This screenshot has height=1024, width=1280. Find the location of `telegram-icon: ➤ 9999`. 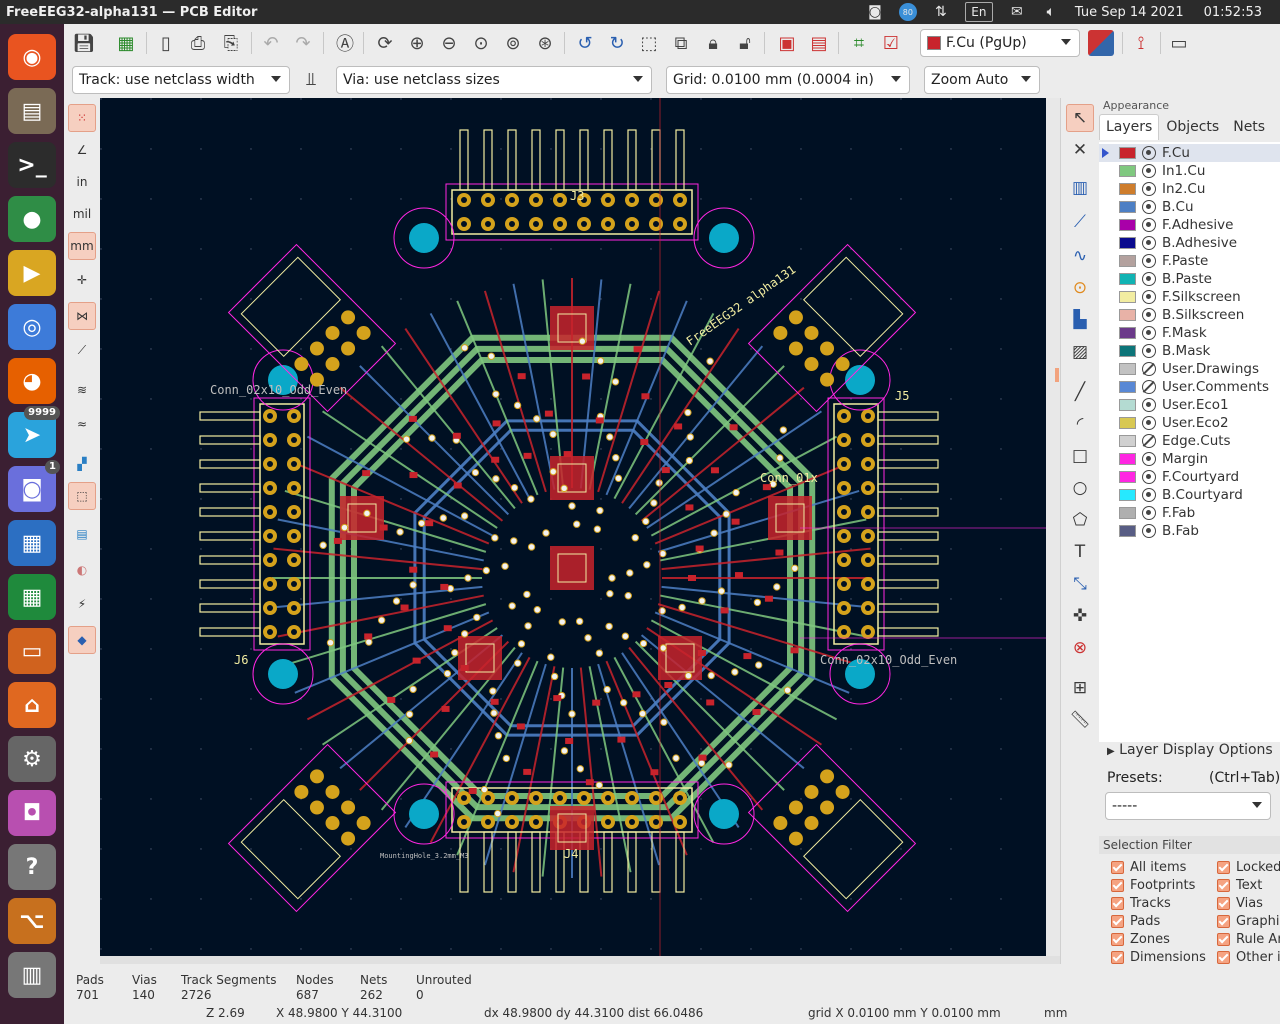

telegram-icon: ➤ 9999 is located at coordinates (34, 432).